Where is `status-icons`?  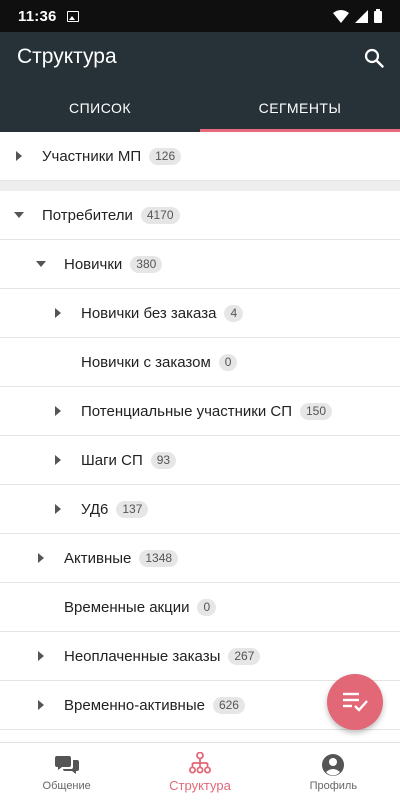
status-icons is located at coordinates (357, 16).